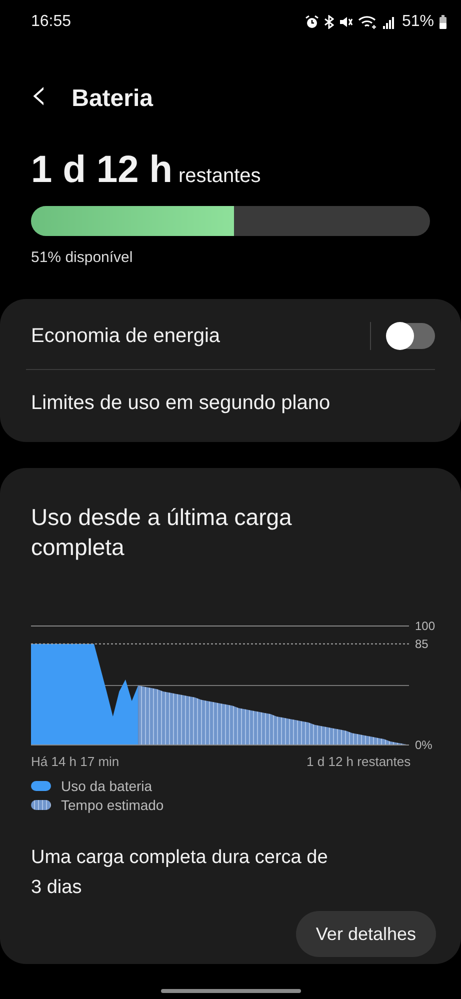 The width and height of the screenshot is (461, 999). What do you see at coordinates (75, 761) in the screenshot?
I see `x-axis-label: Há 14 h 17 min` at bounding box center [75, 761].